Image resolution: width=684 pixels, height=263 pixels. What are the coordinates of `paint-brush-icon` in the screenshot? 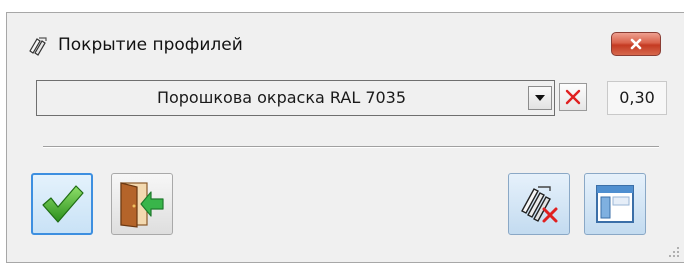 It's located at (38, 46).